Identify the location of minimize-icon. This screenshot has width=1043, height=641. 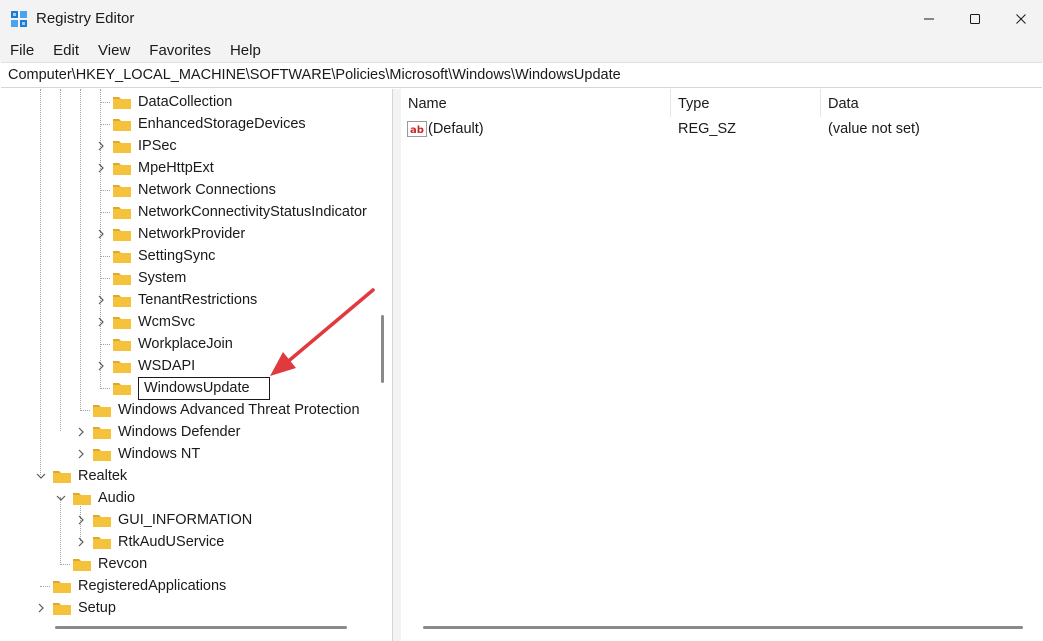
(929, 19).